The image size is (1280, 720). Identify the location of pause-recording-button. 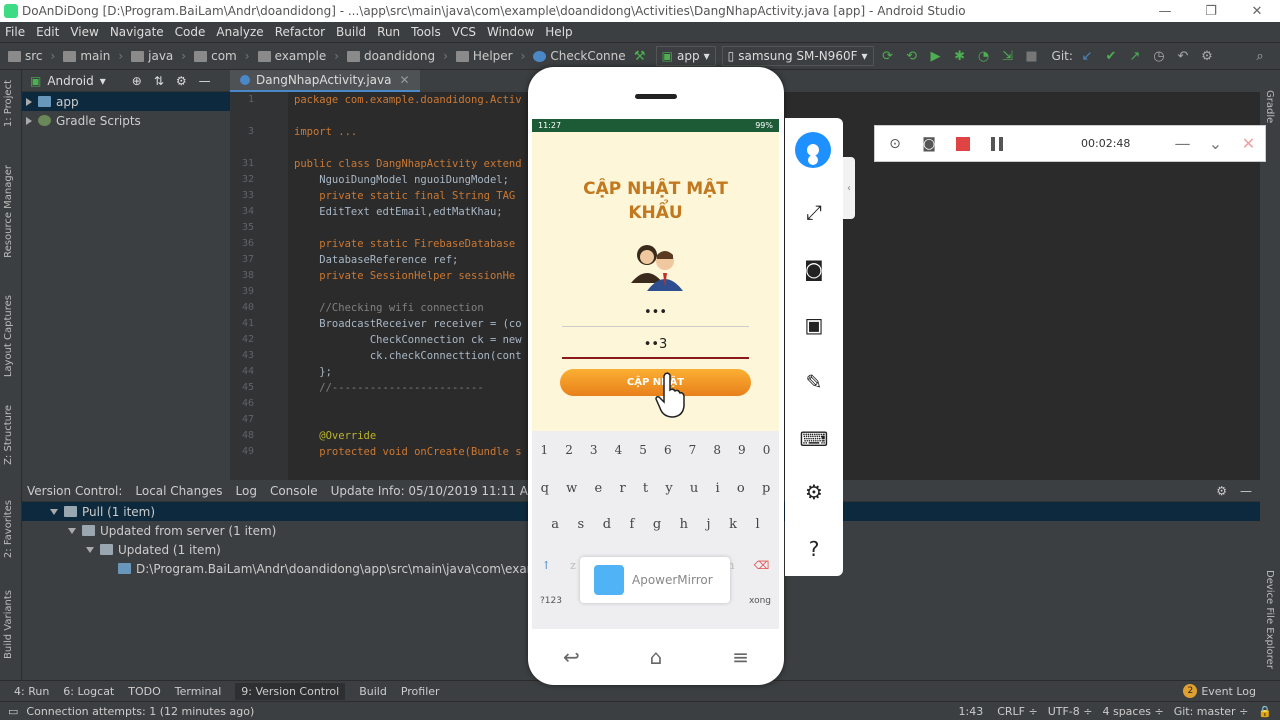
(997, 143).